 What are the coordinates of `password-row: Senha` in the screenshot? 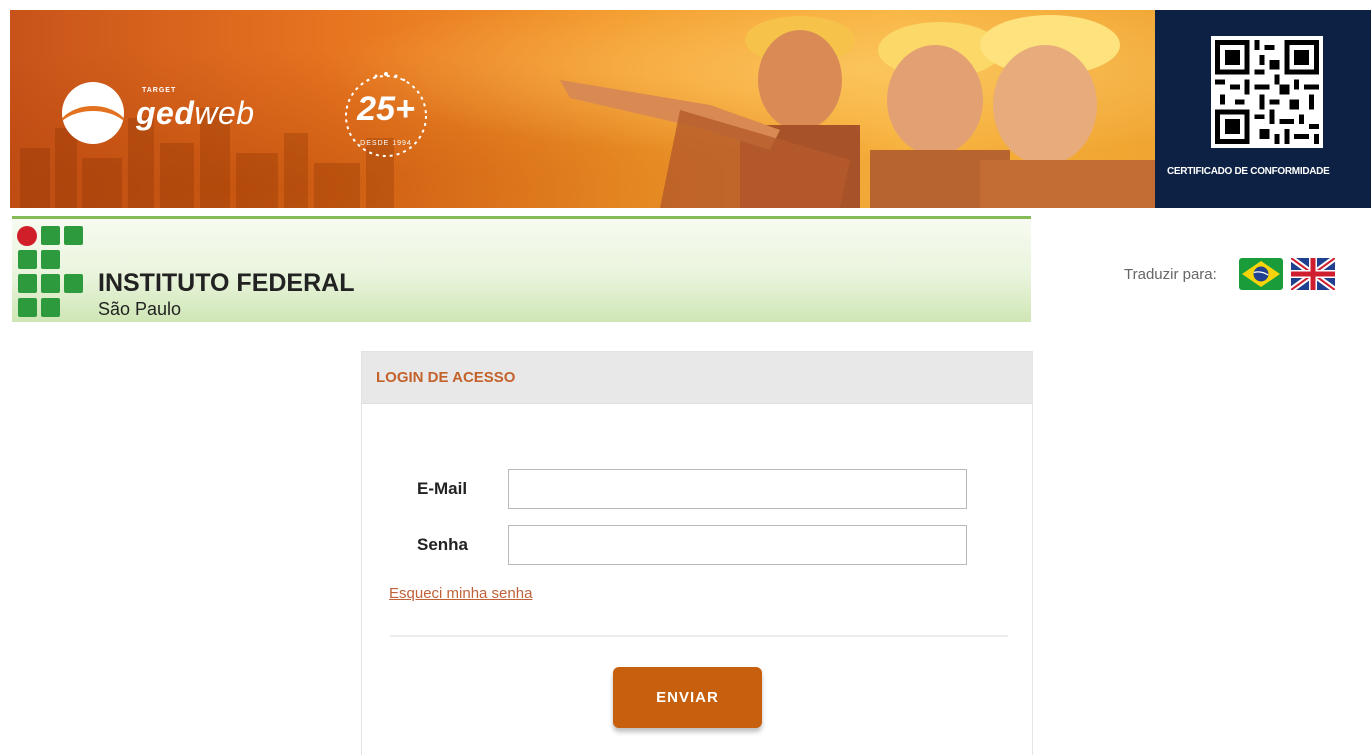 It's located at (698, 545).